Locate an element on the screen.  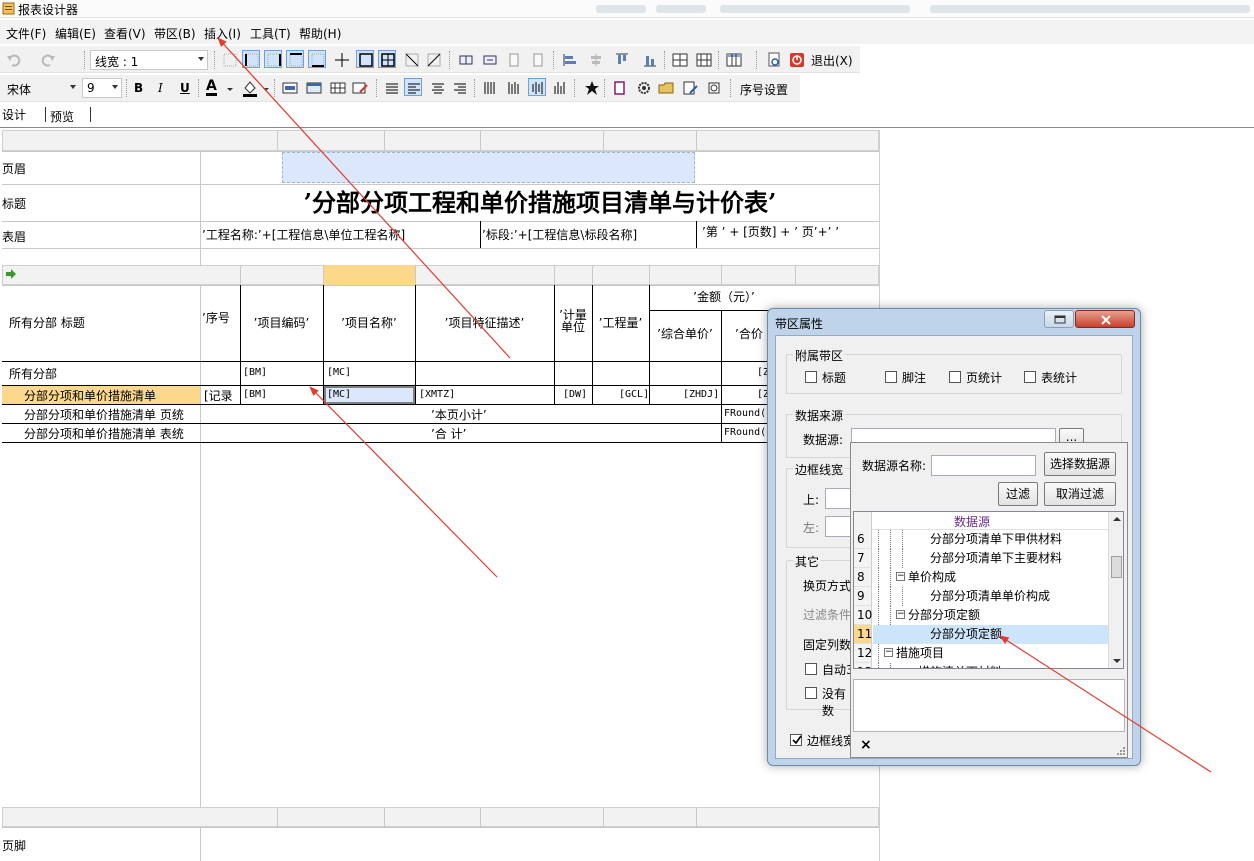
all-parts-name: [MC] is located at coordinates (339, 372).